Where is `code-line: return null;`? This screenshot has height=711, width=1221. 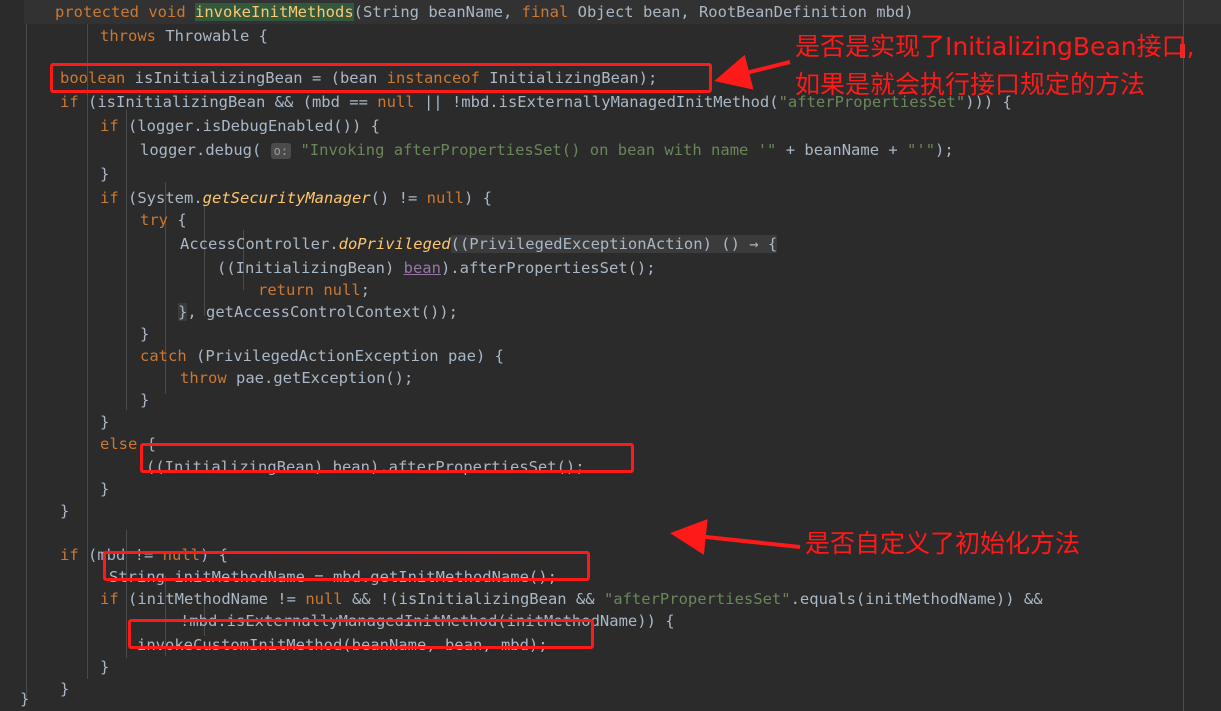 code-line: return null; is located at coordinates (314, 290).